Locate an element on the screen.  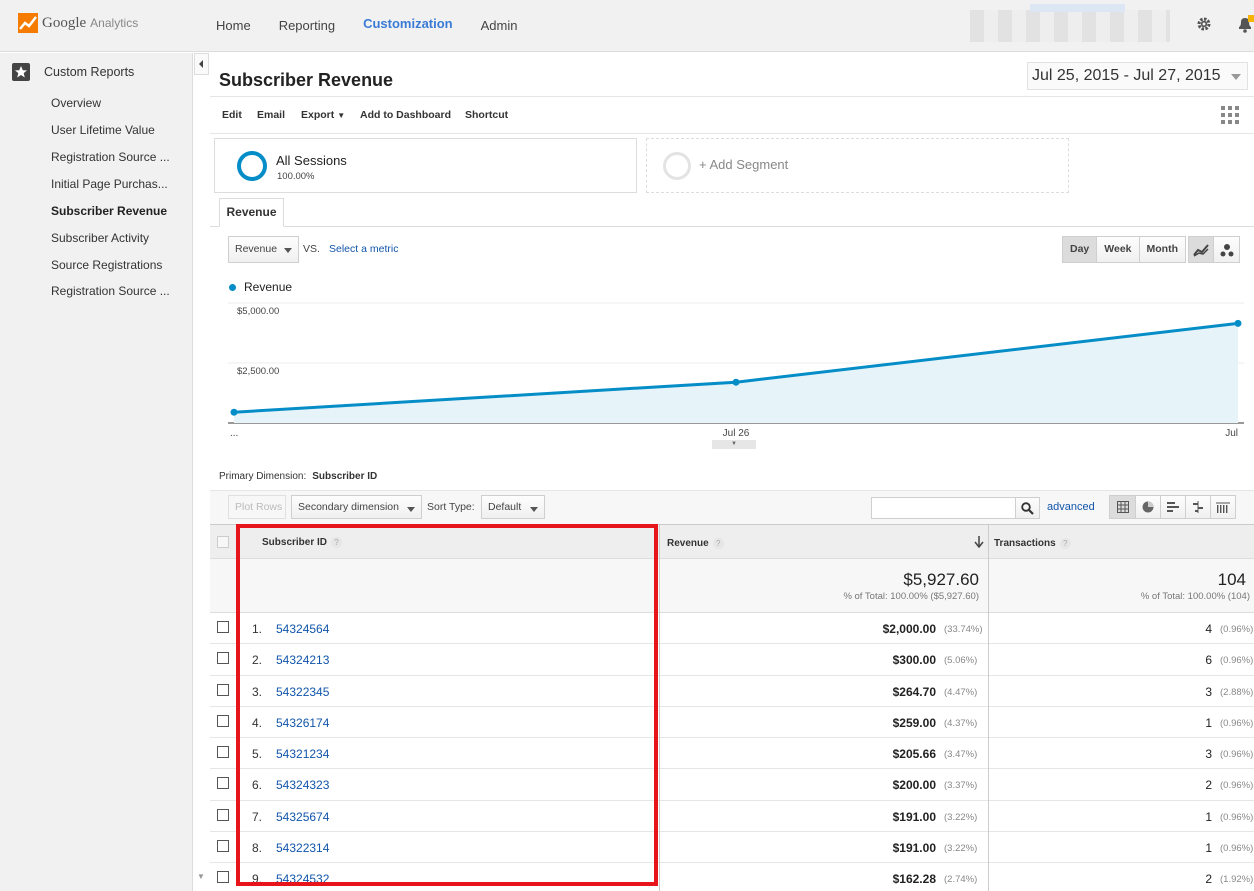
table-row: 4. 54326174 $259.00 (4.37%) 1 (0.96%) is located at coordinates (732, 722).